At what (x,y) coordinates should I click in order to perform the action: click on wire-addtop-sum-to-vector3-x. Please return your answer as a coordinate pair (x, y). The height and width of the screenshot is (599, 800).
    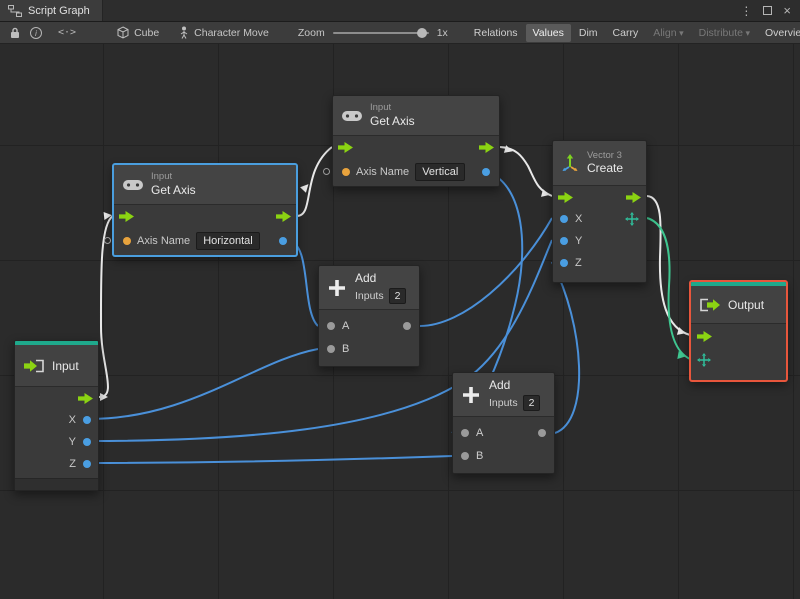
    Looking at the image, I should click on (486, 272).